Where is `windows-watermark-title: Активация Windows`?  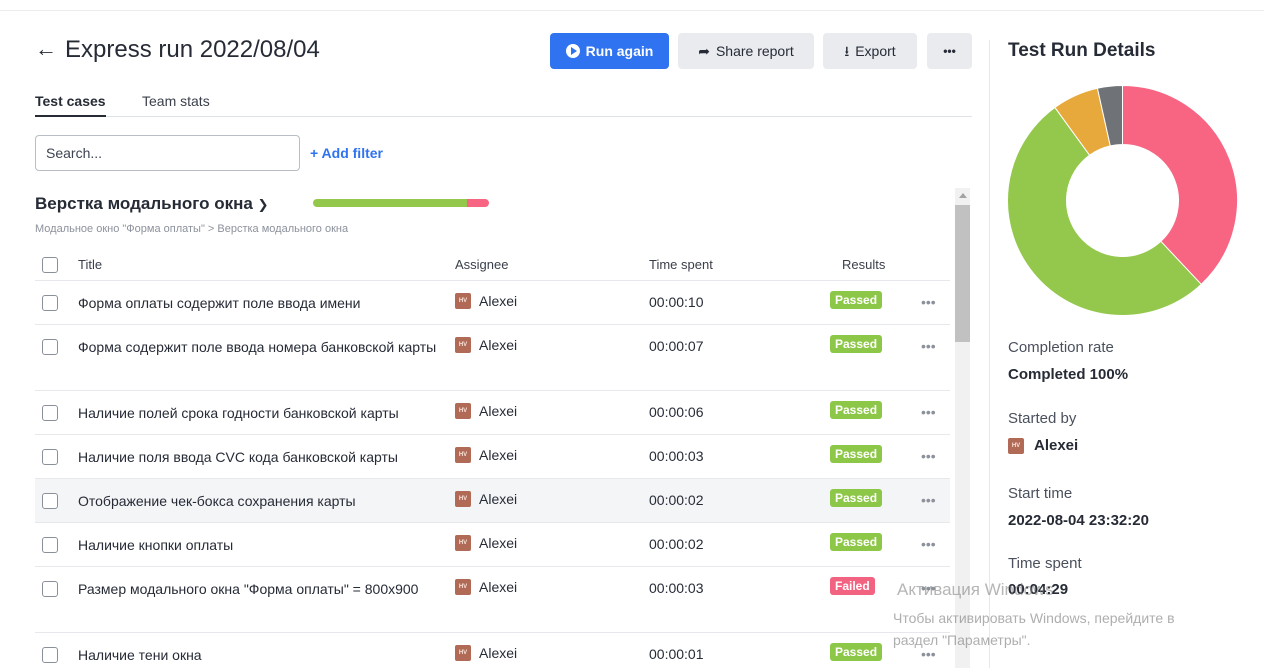
windows-watermark-title: Активация Windows is located at coordinates (975, 589).